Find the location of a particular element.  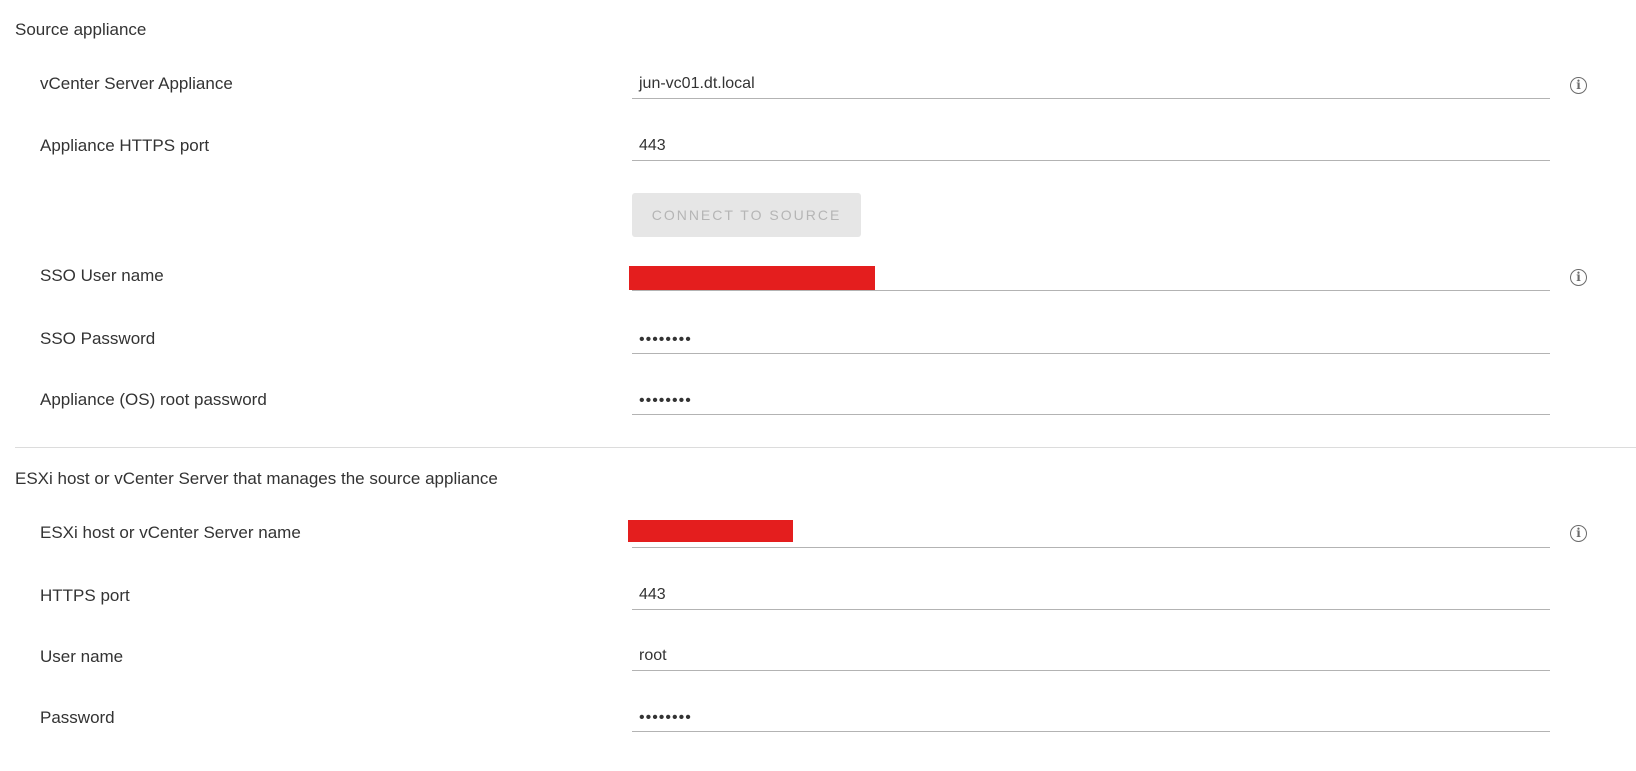

sso-password-input: •••••••• is located at coordinates (1091, 341).